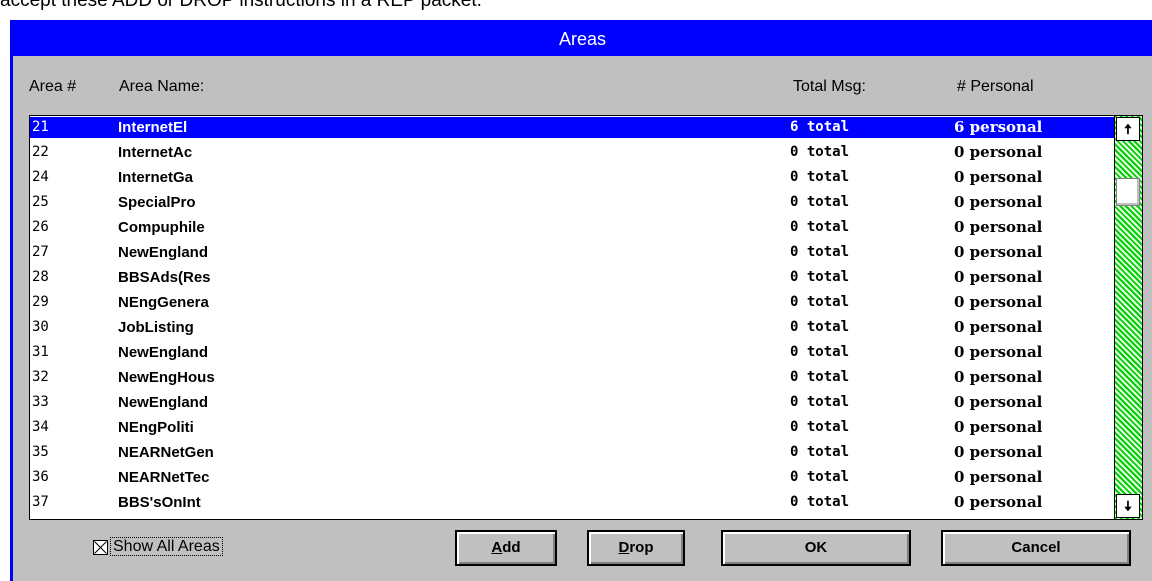 This screenshot has height=581, width=1152. Describe the element at coordinates (636, 548) in the screenshot. I see `drop-button: Drop` at that location.